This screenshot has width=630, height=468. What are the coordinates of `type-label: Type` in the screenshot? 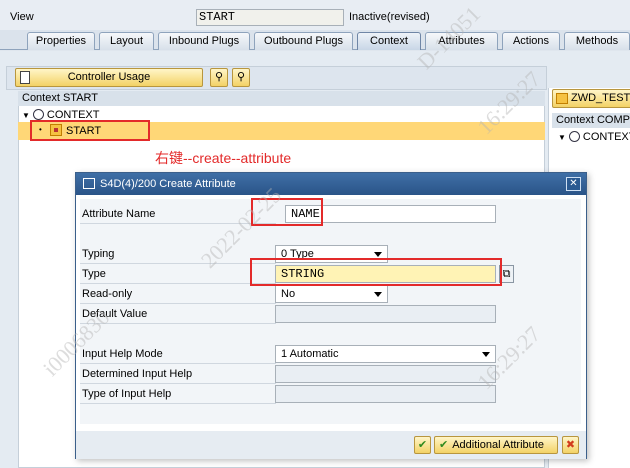 It's located at (178, 274).